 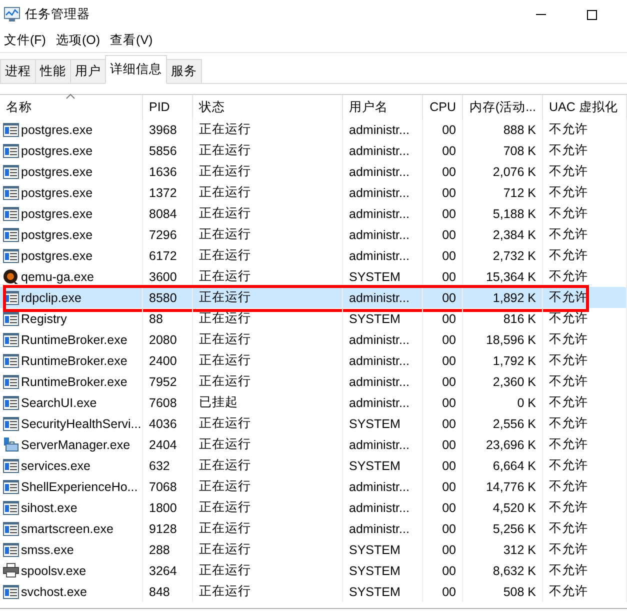 What do you see at coordinates (313, 465) in the screenshot?
I see `process-row: services.exe 632 正在运行 SYSTEM 00 6,664 K 不允许` at bounding box center [313, 465].